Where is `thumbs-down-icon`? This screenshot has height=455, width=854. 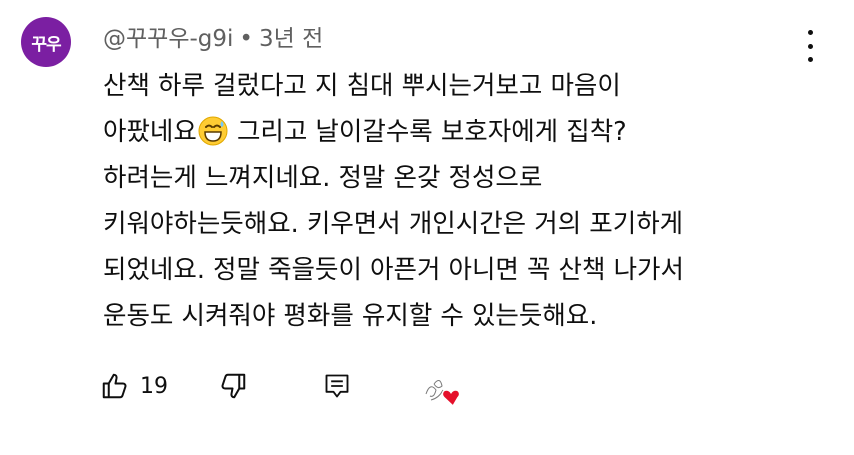 thumbs-down-icon is located at coordinates (233, 386).